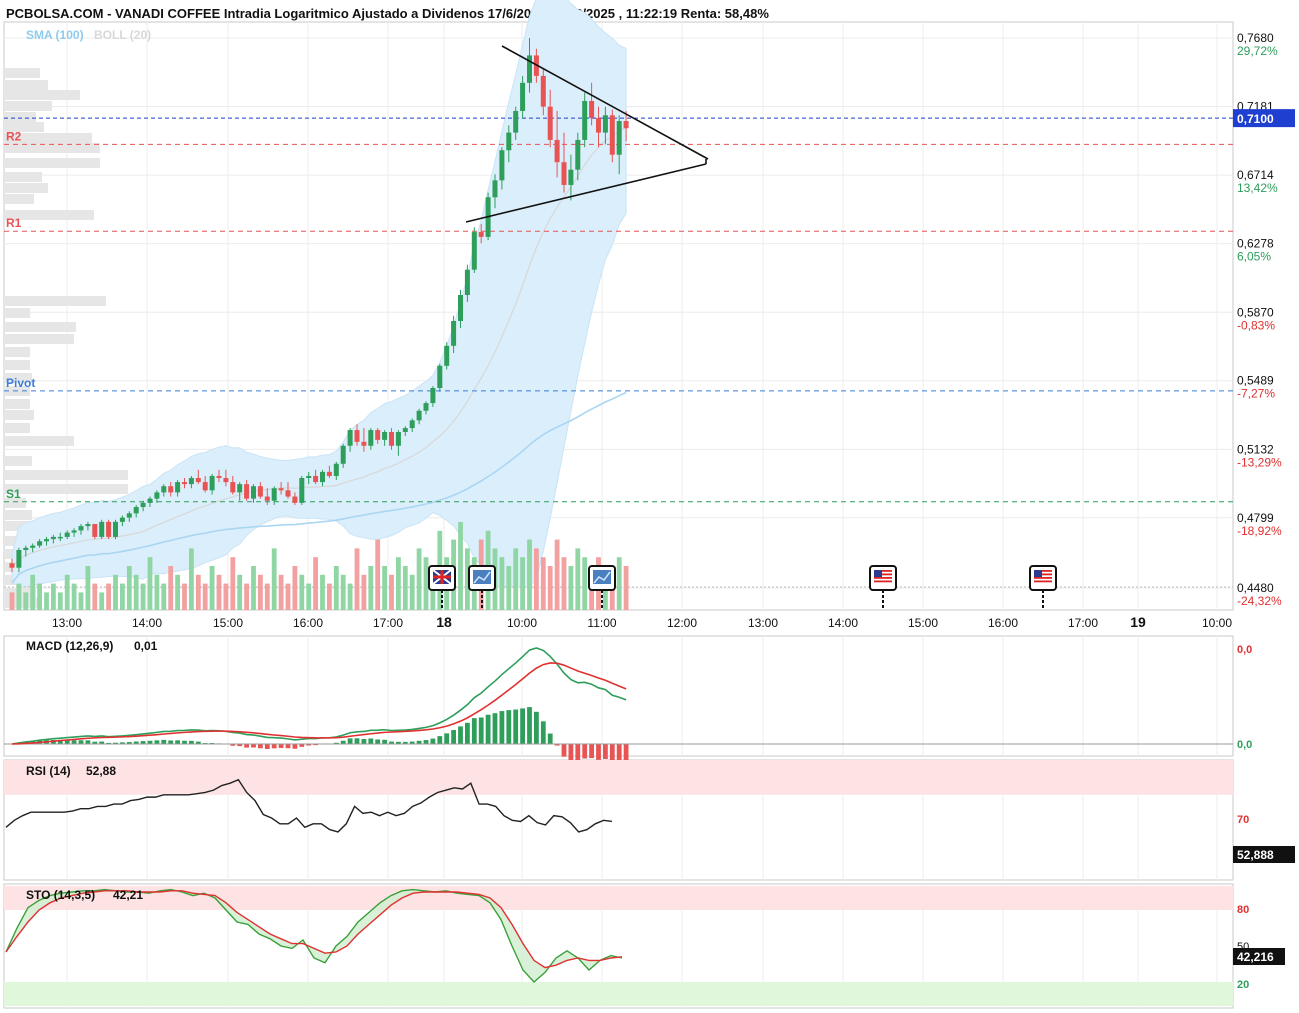 This screenshot has height=1013, width=1299. I want to click on level-label: Pivot, so click(20, 383).